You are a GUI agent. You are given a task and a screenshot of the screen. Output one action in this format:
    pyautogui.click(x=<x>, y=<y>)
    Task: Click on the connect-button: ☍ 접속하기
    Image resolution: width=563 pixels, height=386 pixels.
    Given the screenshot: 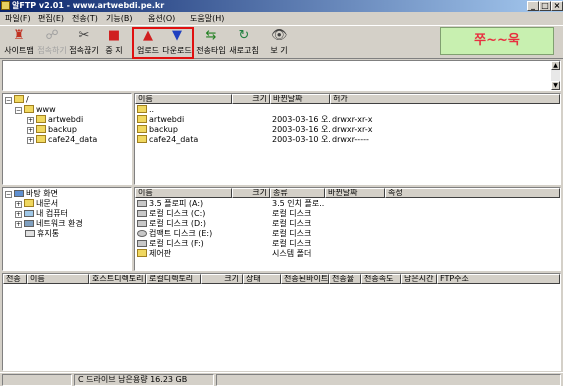 What is the action you would take?
    pyautogui.click(x=52, y=43)
    